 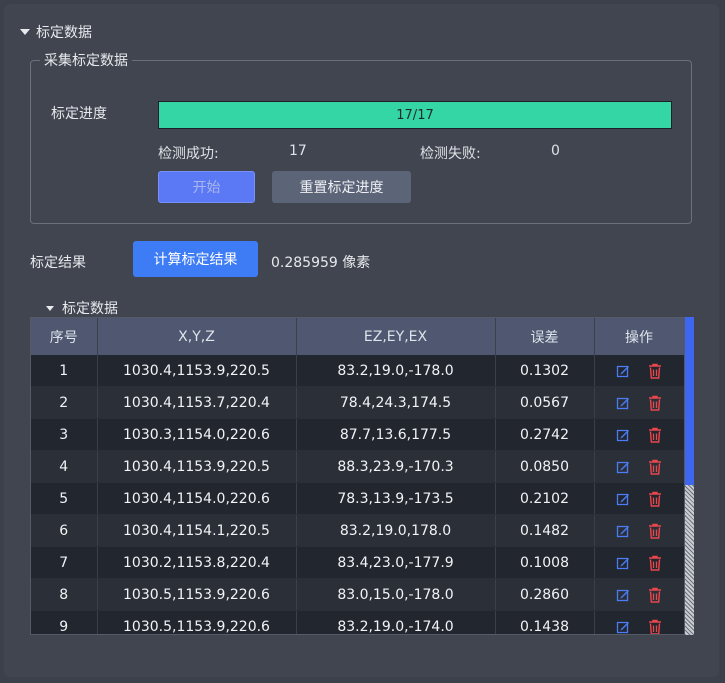 I want to click on result-value: 0.285959 像素, so click(x=321, y=263).